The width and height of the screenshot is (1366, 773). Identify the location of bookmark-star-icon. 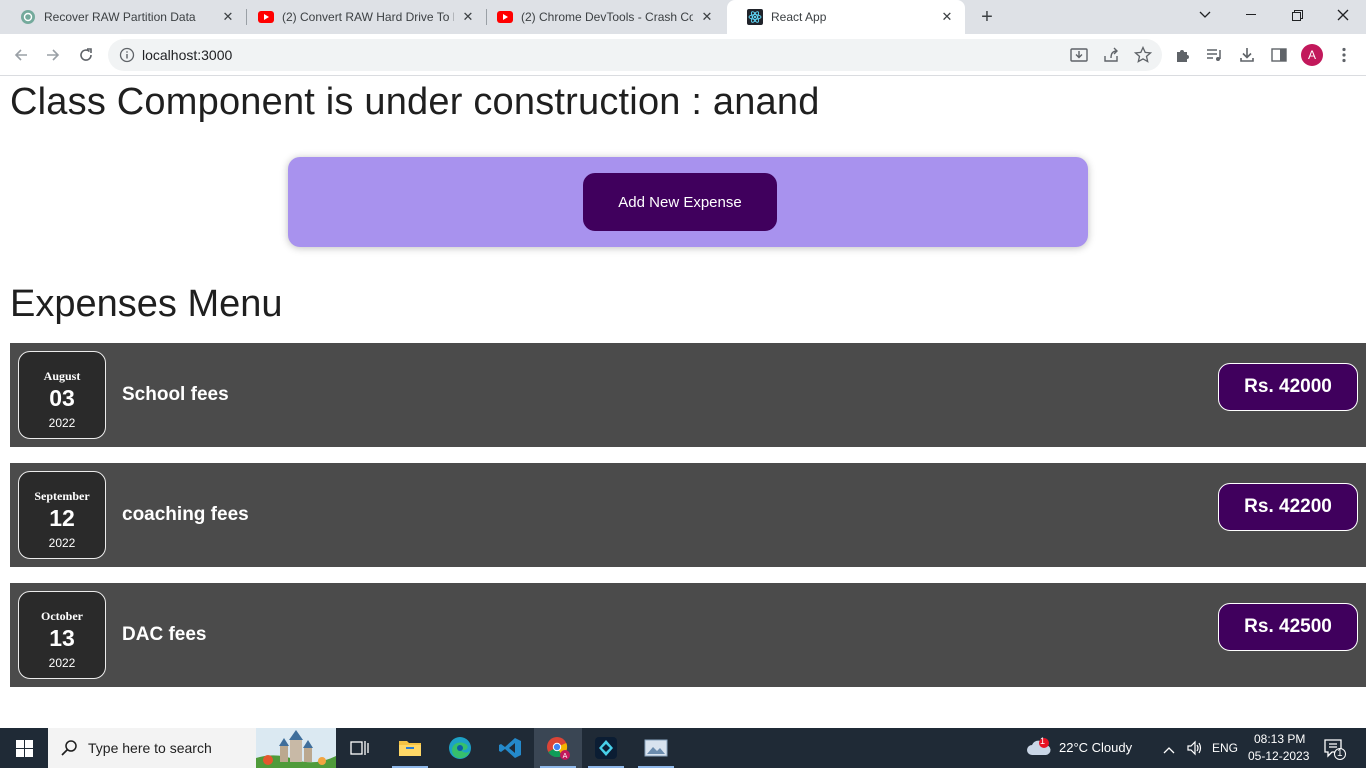
(1143, 55).